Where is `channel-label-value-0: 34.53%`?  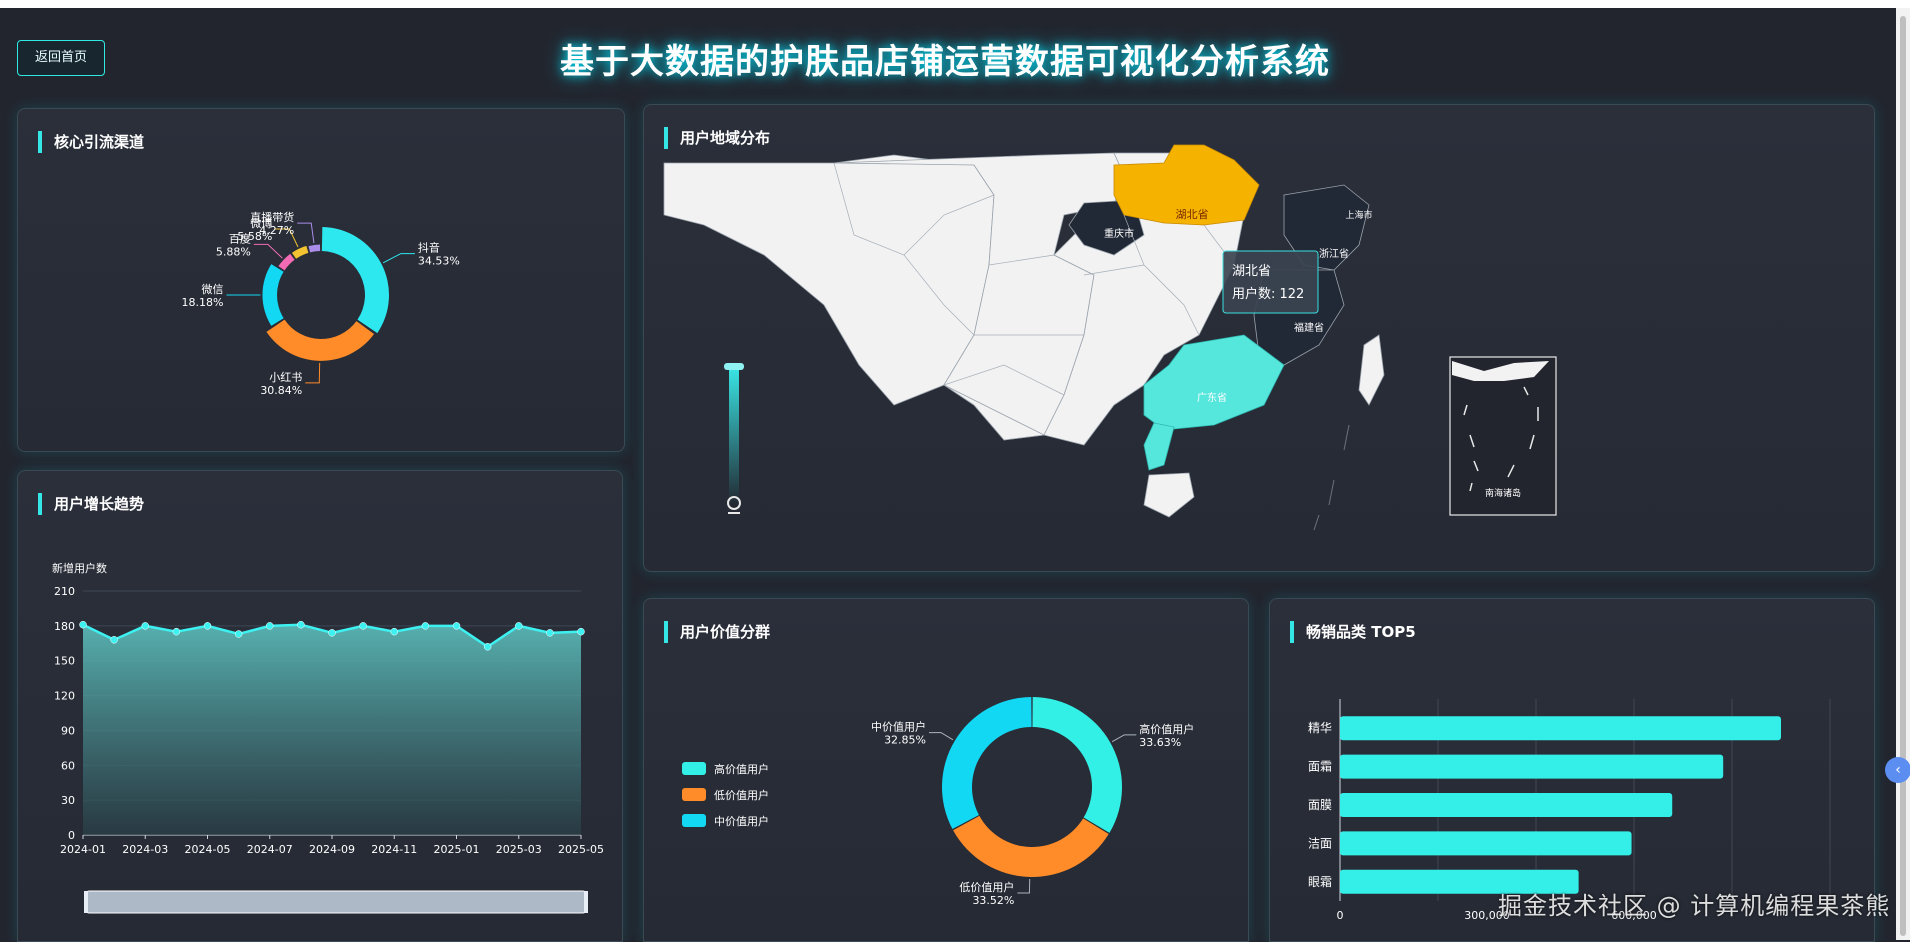
channel-label-value-0: 34.53% is located at coordinates (439, 261).